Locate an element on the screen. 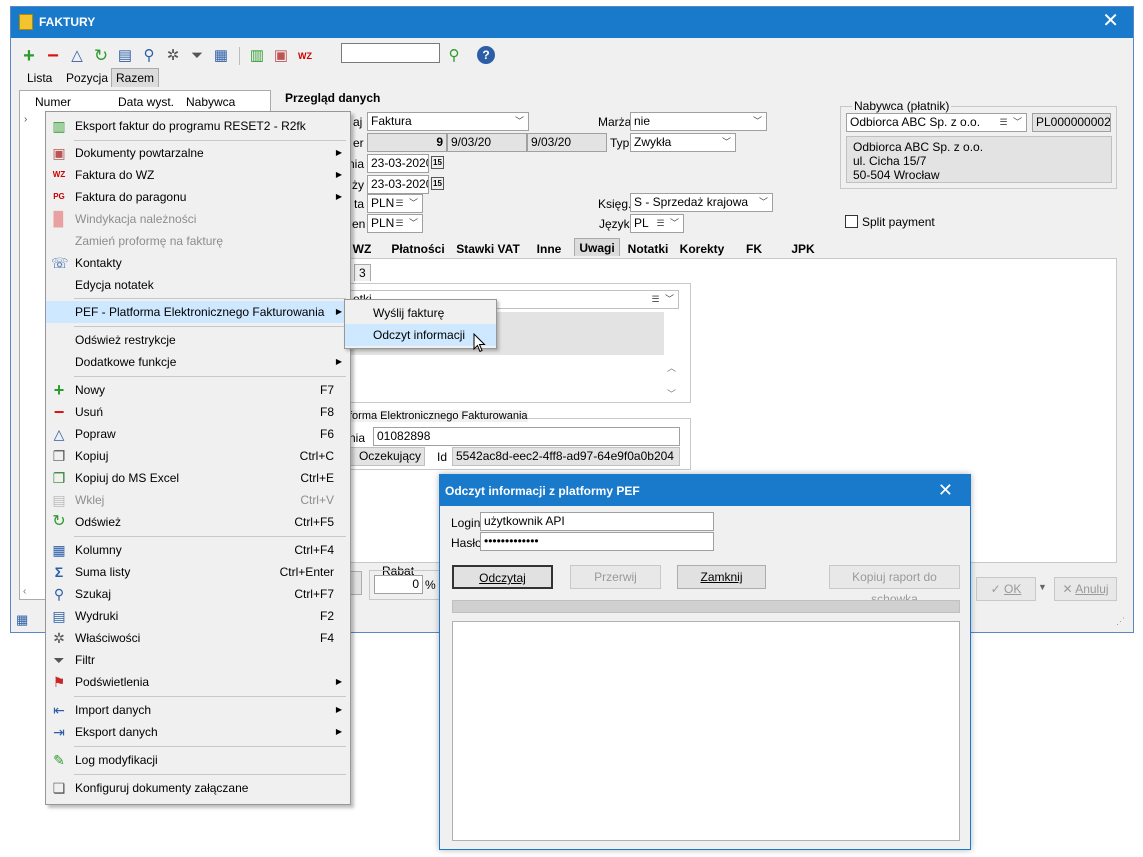  minus-icon: − is located at coordinates (53, 56).